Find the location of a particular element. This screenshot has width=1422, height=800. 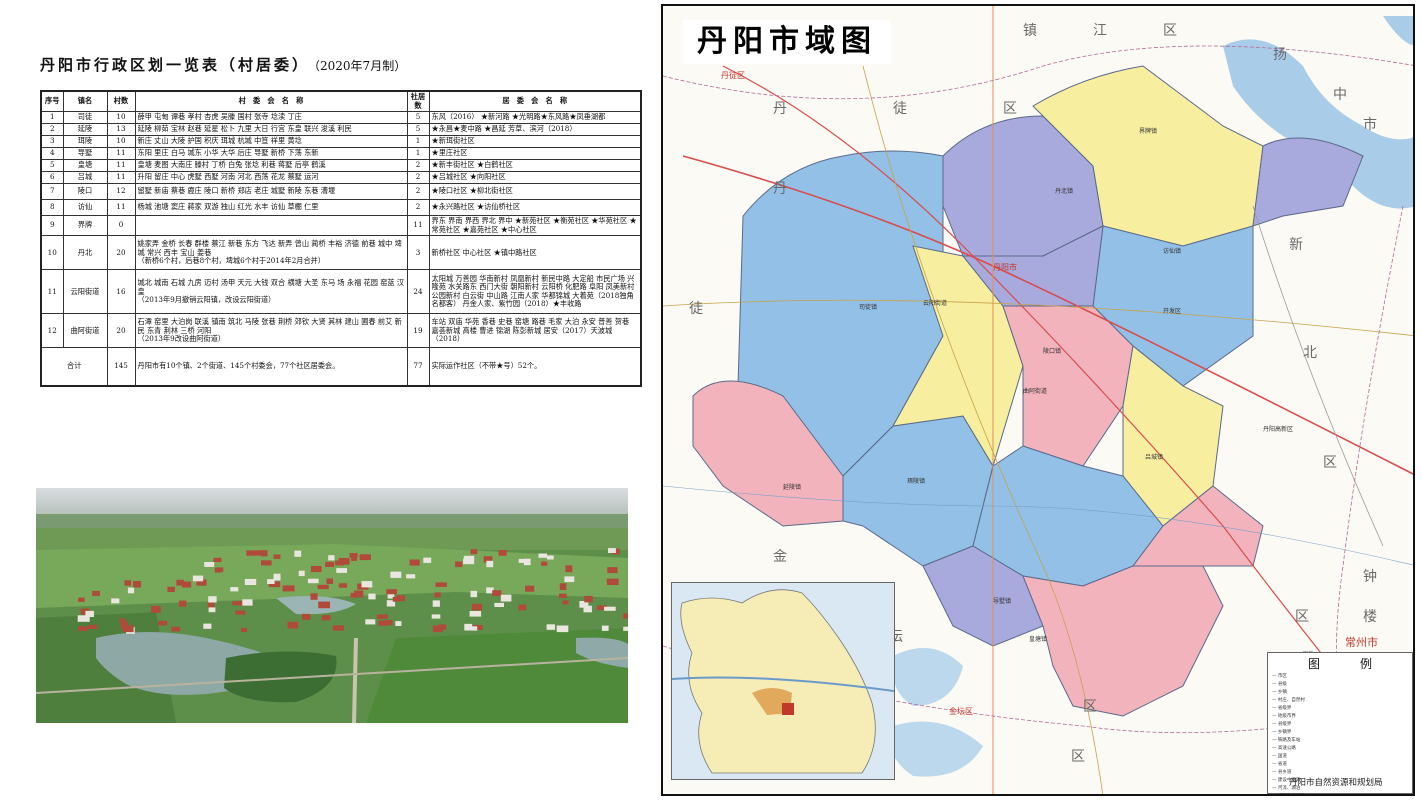

table-title-text: 丹阳市行政区划一览表（村居委） is located at coordinates (175, 65).